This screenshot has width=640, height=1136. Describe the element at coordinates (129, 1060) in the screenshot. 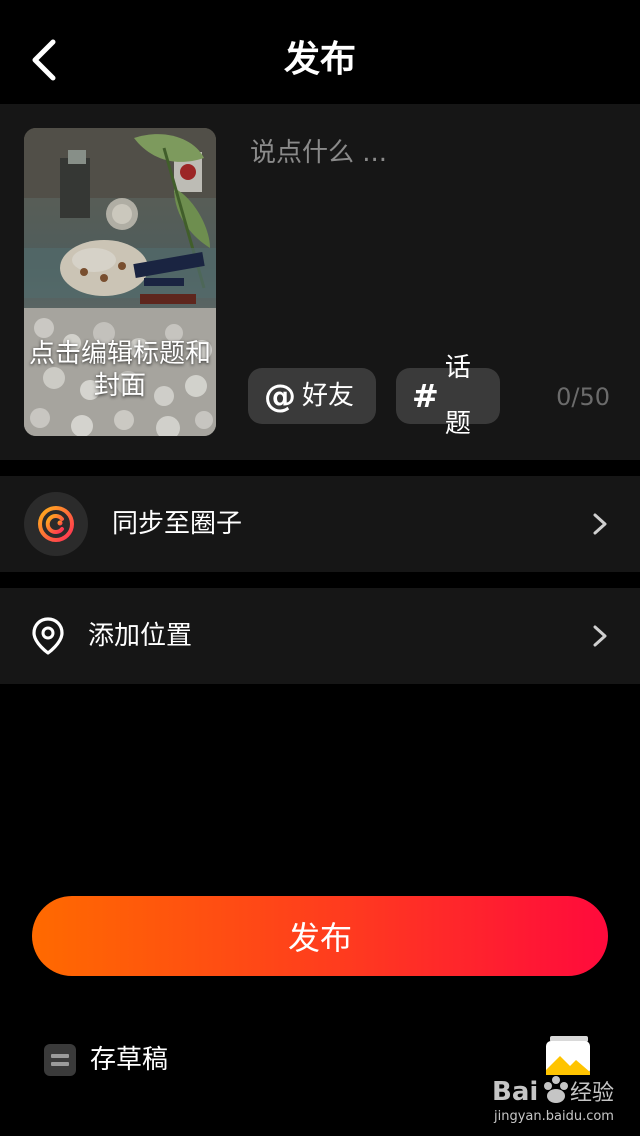

I see `save-draft-label: 存草稿` at that location.